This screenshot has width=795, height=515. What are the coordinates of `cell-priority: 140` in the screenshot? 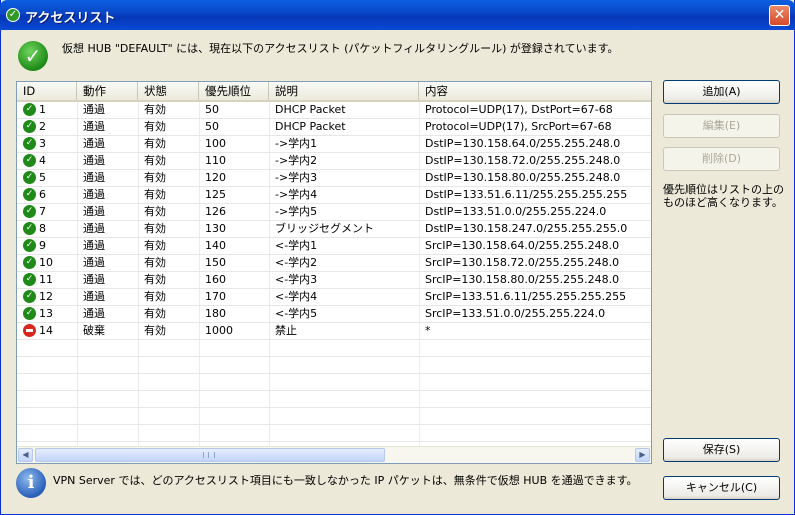 It's located at (215, 245).